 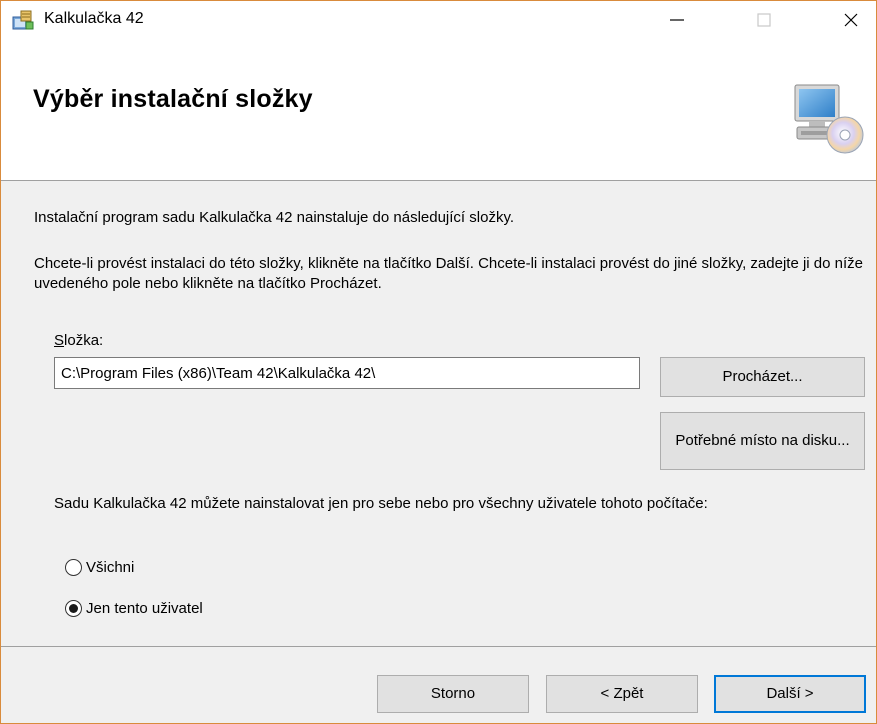 What do you see at coordinates (622, 694) in the screenshot?
I see `back-button: < Zpět` at bounding box center [622, 694].